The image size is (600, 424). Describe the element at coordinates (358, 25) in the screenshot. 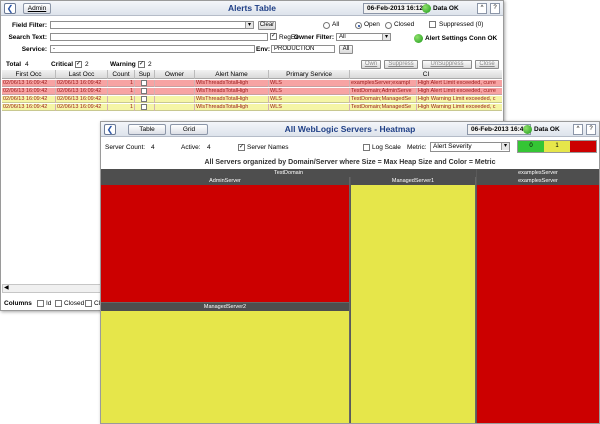

I see `radio-open` at that location.